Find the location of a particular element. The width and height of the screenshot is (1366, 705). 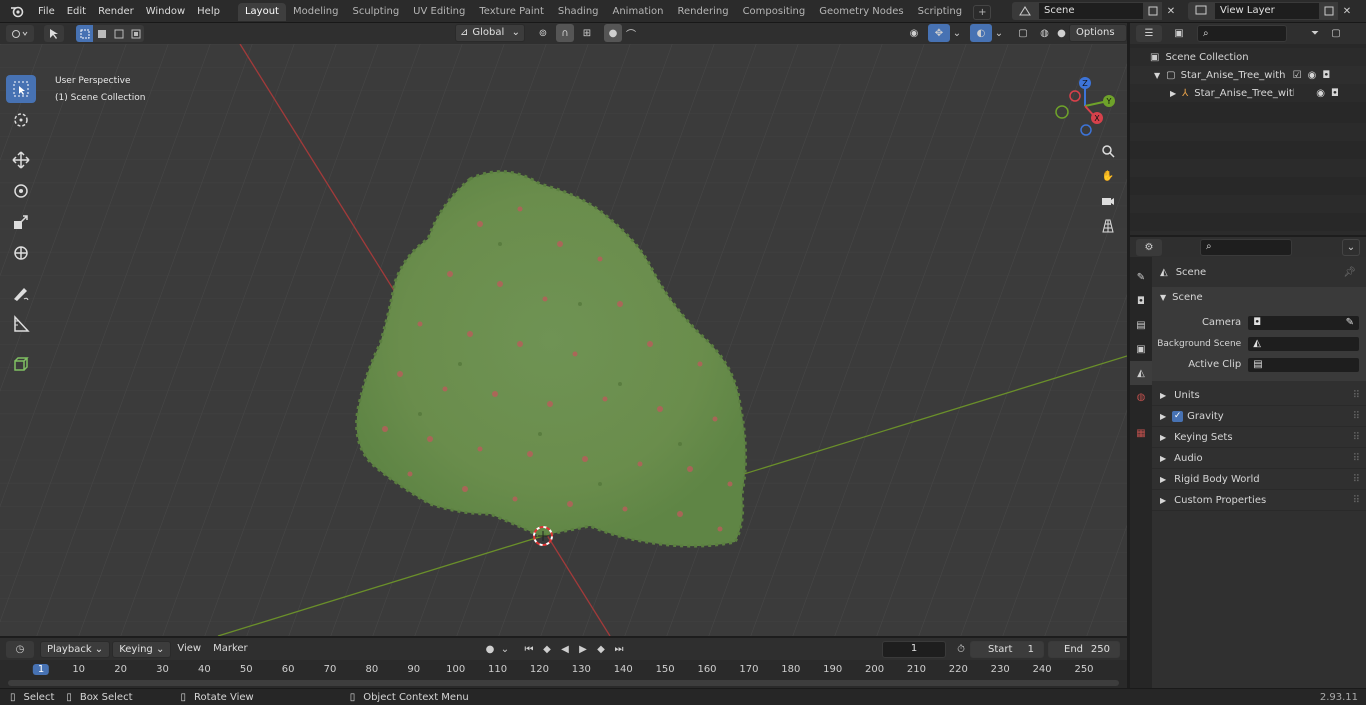

timeline-view-menu: View is located at coordinates (189, 649).